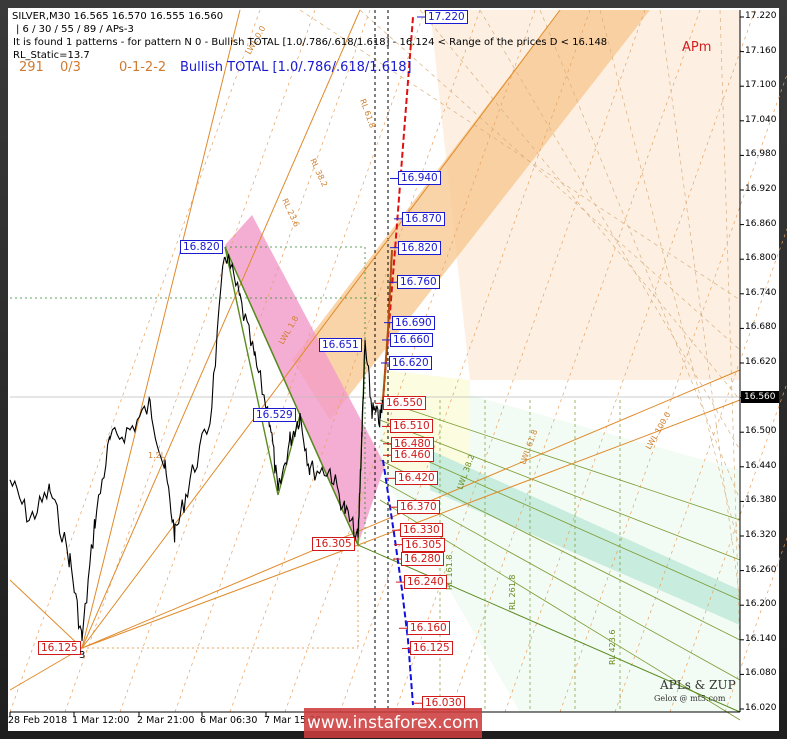  I want to click on sequence: 0-1-2-2, so click(143, 67).